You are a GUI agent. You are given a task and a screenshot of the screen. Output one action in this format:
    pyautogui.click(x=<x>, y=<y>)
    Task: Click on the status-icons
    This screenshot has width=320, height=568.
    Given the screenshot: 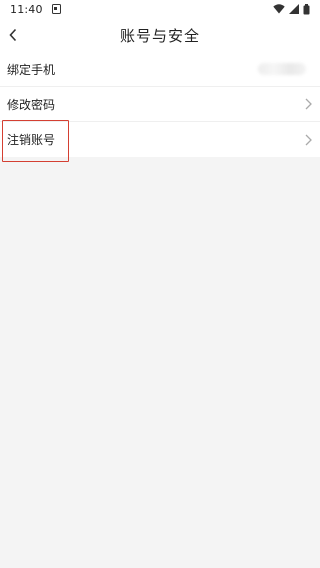 What is the action you would take?
    pyautogui.click(x=291, y=9)
    